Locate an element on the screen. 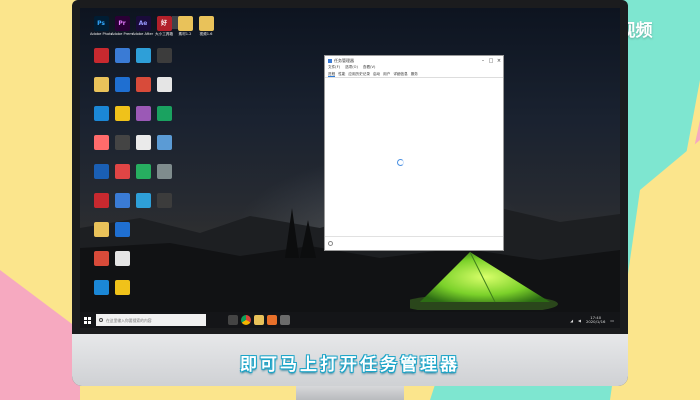  fewer-details-icon is located at coordinates (330, 243).